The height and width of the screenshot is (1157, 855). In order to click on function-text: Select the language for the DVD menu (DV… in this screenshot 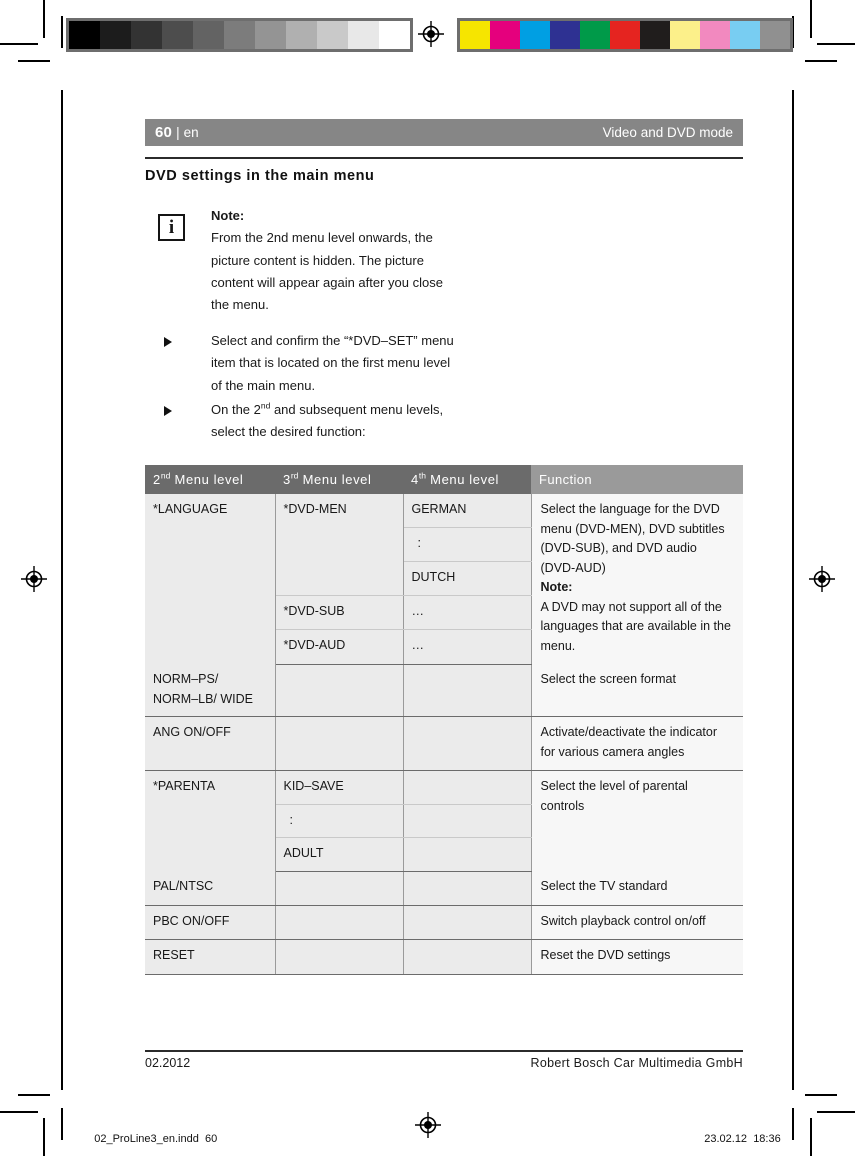, I will do `click(632, 538)`.